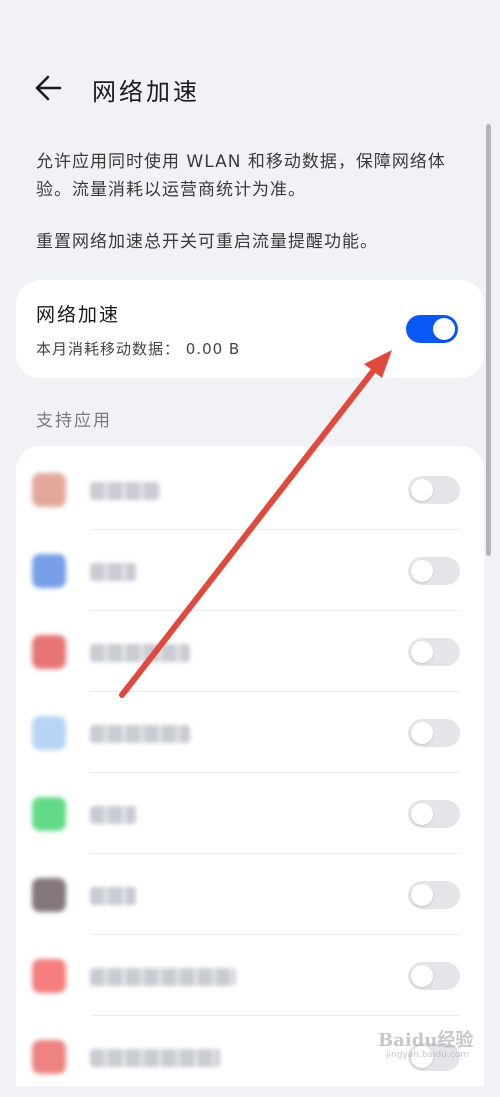  What do you see at coordinates (428, 1055) in the screenshot?
I see `watermark-url: jingyan.baidu.com` at bounding box center [428, 1055].